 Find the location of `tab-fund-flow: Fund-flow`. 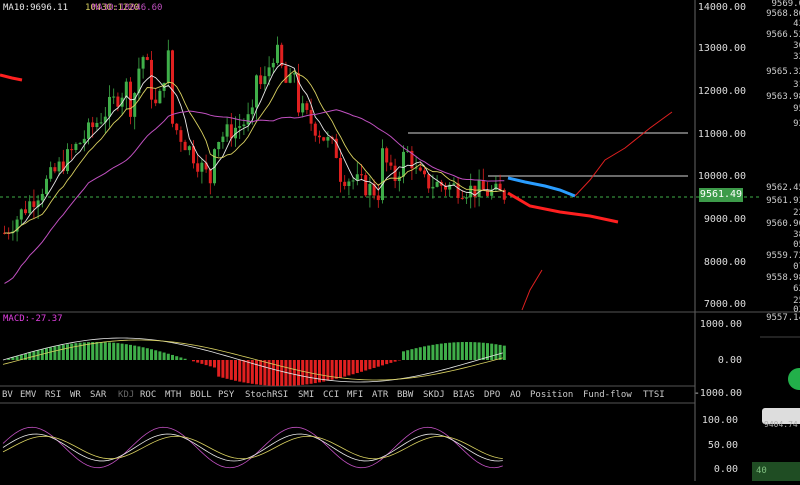

tab-fund-flow: Fund-flow is located at coordinates (607, 395).